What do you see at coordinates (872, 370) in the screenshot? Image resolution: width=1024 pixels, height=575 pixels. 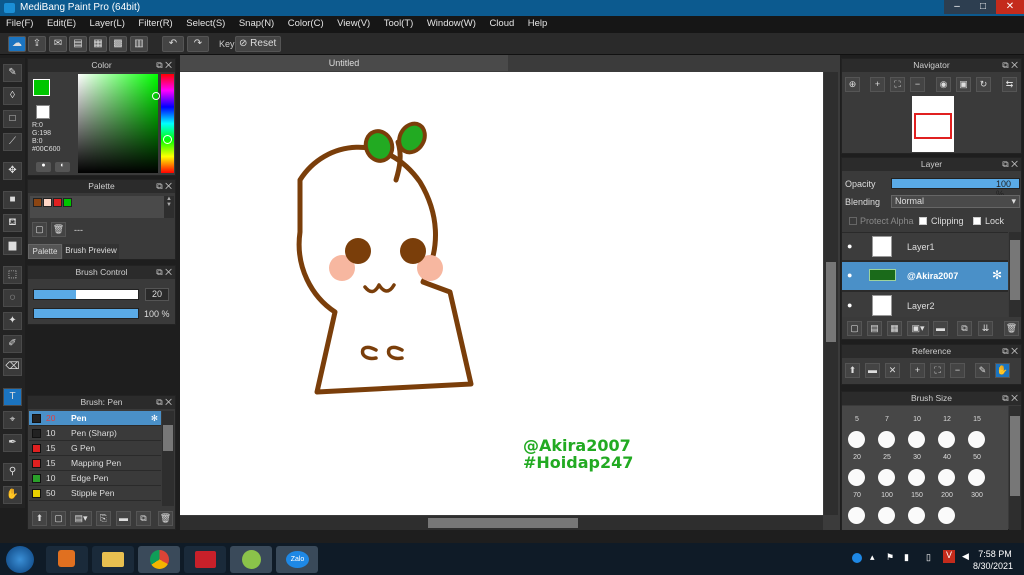 I see `open-folder-icon: ▬` at bounding box center [872, 370].